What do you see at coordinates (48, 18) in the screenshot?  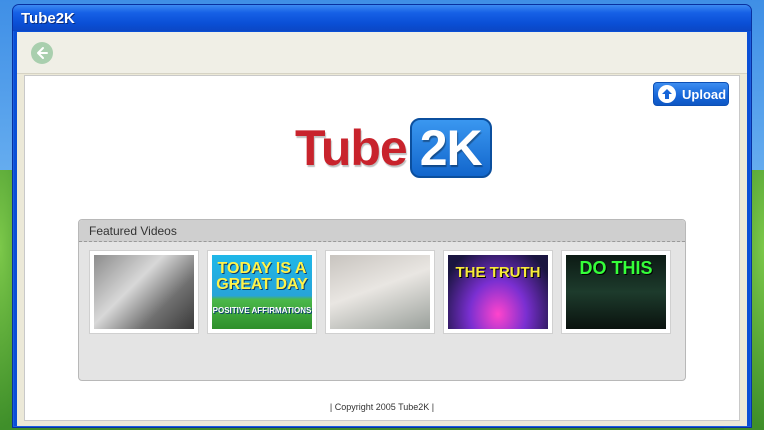 I see `window-title: Tube2K` at bounding box center [48, 18].